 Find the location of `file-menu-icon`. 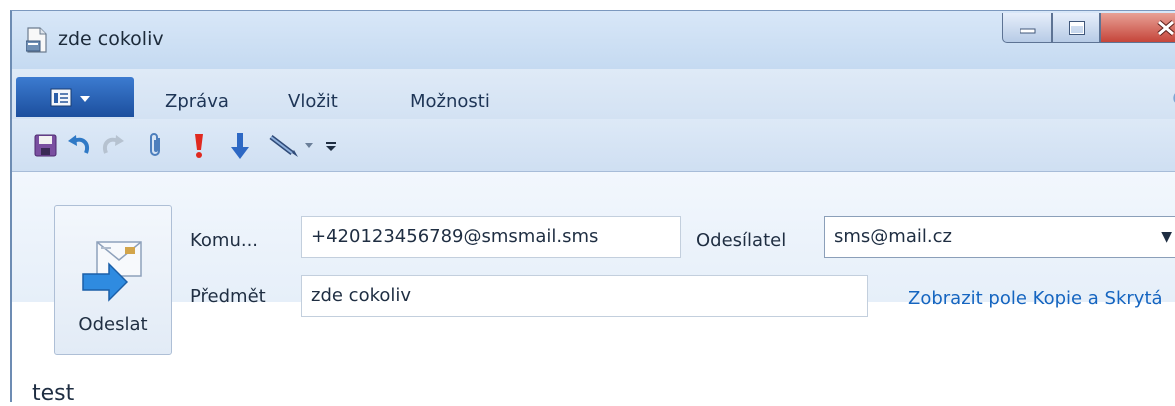

file-menu-icon is located at coordinates (70, 97).